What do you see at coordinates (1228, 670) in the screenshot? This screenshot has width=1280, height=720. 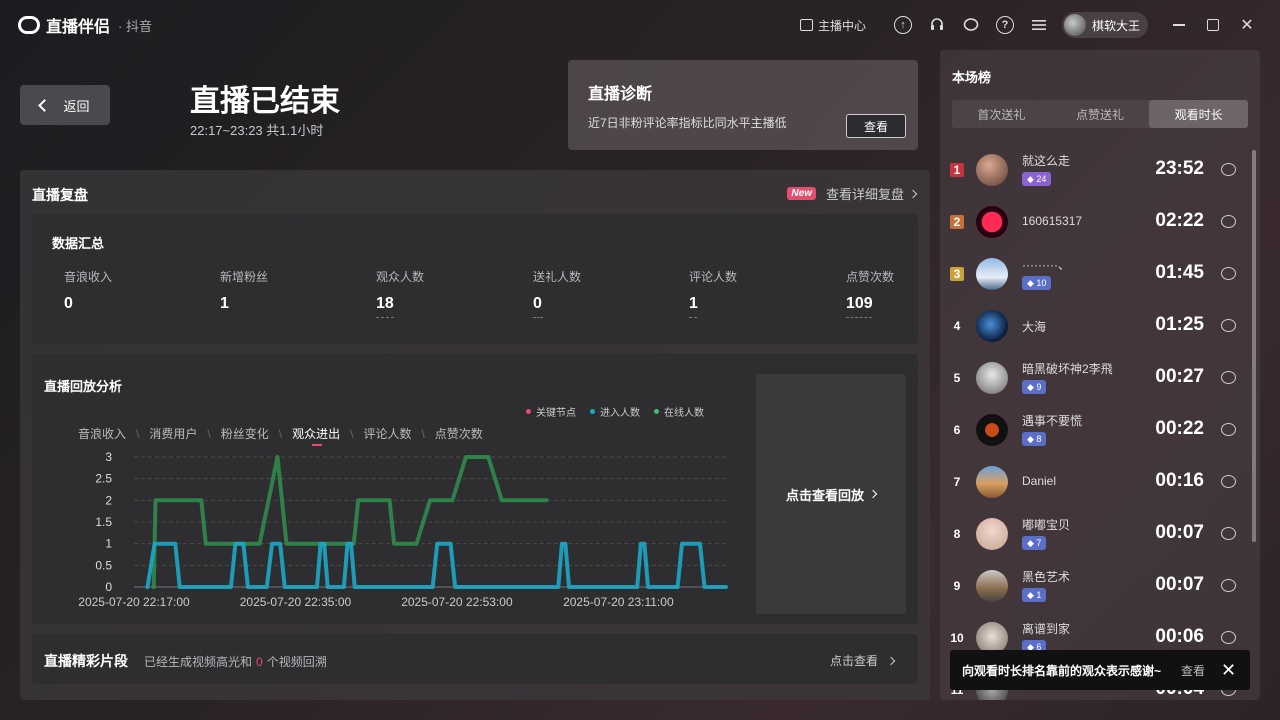 I see `close-icon: ✕` at bounding box center [1228, 670].